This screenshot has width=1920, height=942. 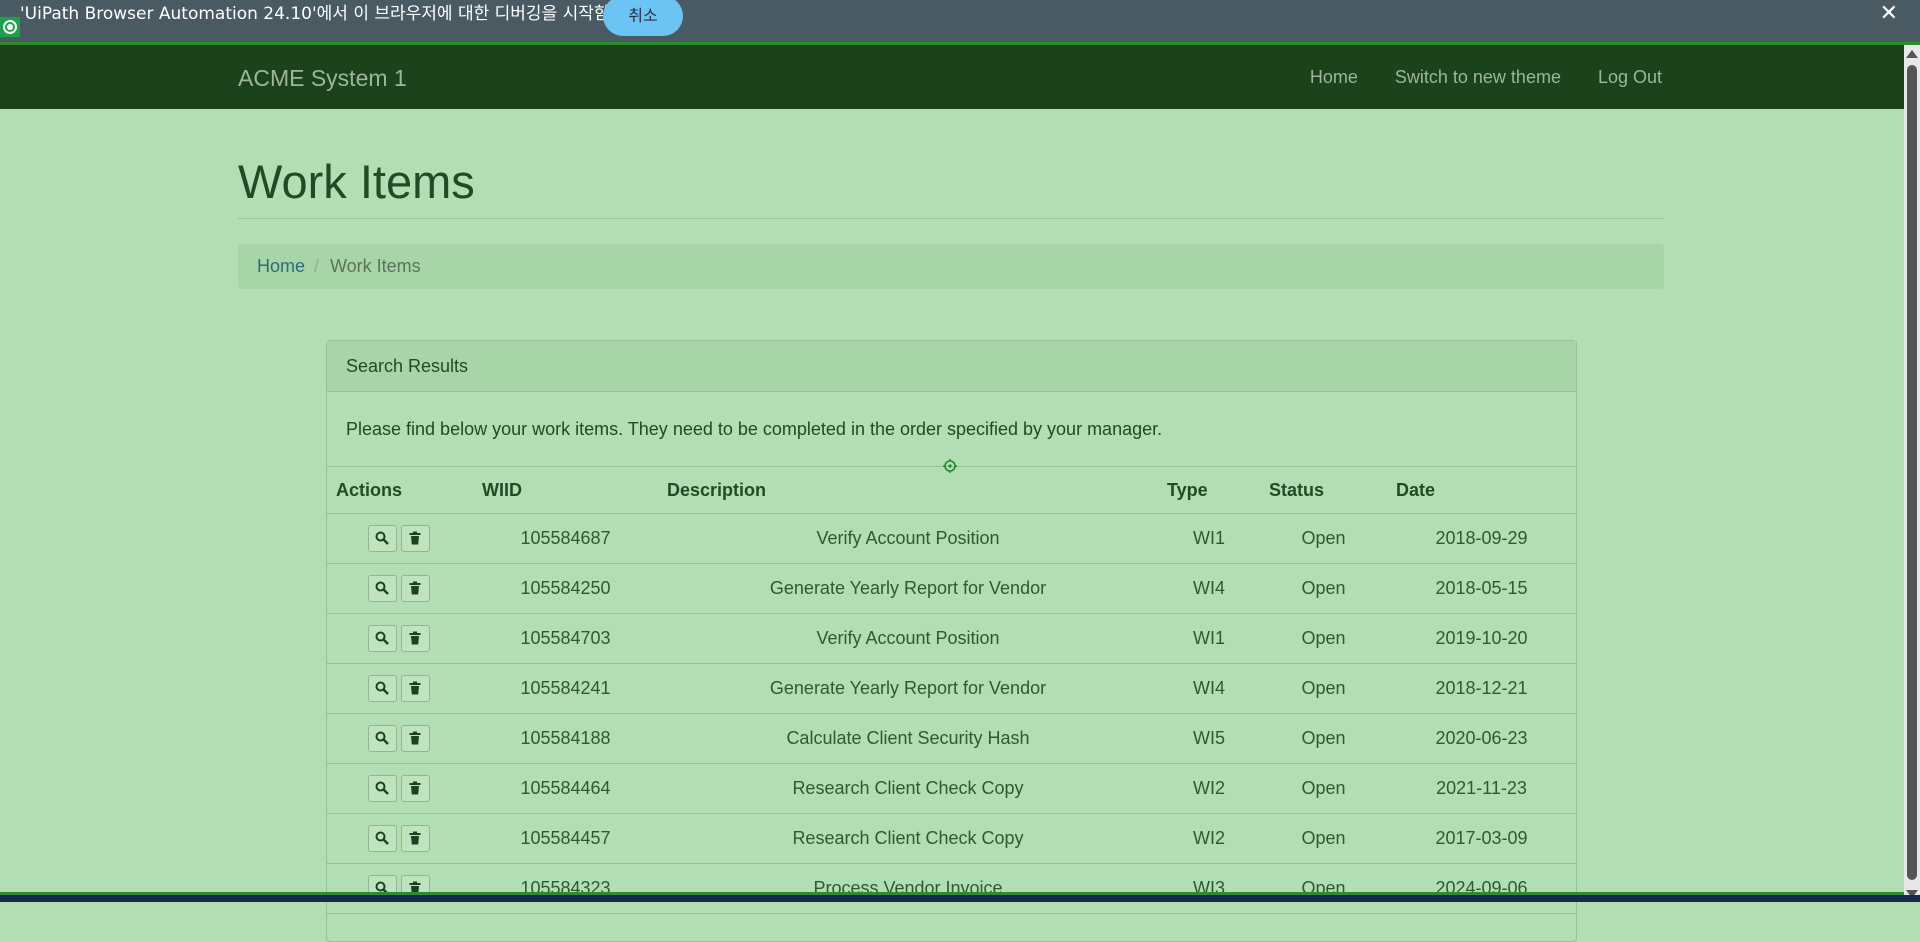 I want to click on cell-description: Process Vendor Invoice, so click(x=908, y=888).